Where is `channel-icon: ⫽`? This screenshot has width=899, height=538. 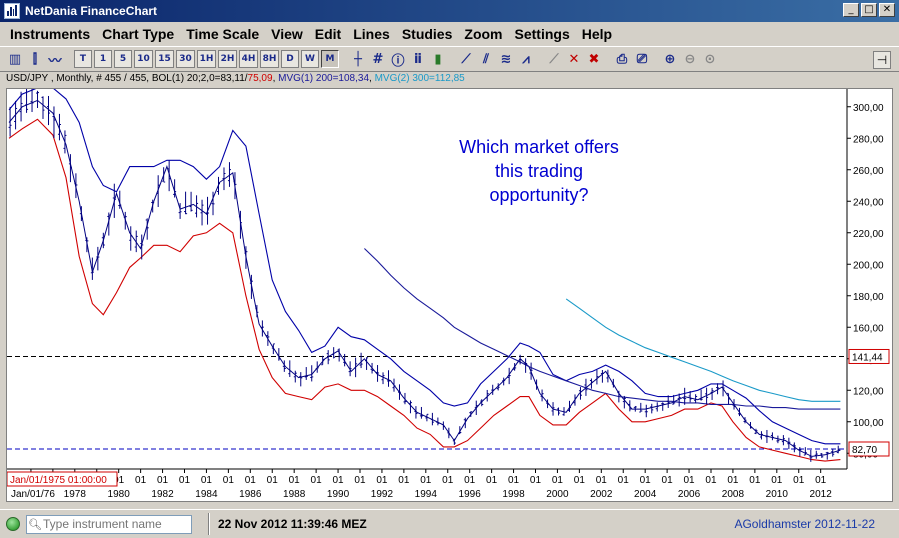
channel-icon: ⫽ is located at coordinates (486, 59).